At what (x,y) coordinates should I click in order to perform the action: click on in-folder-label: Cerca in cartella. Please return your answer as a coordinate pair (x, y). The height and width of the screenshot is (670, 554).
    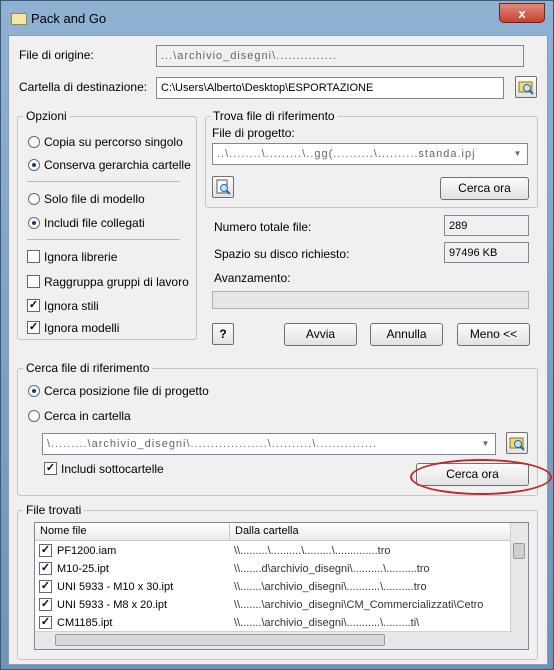
    Looking at the image, I should click on (87, 416).